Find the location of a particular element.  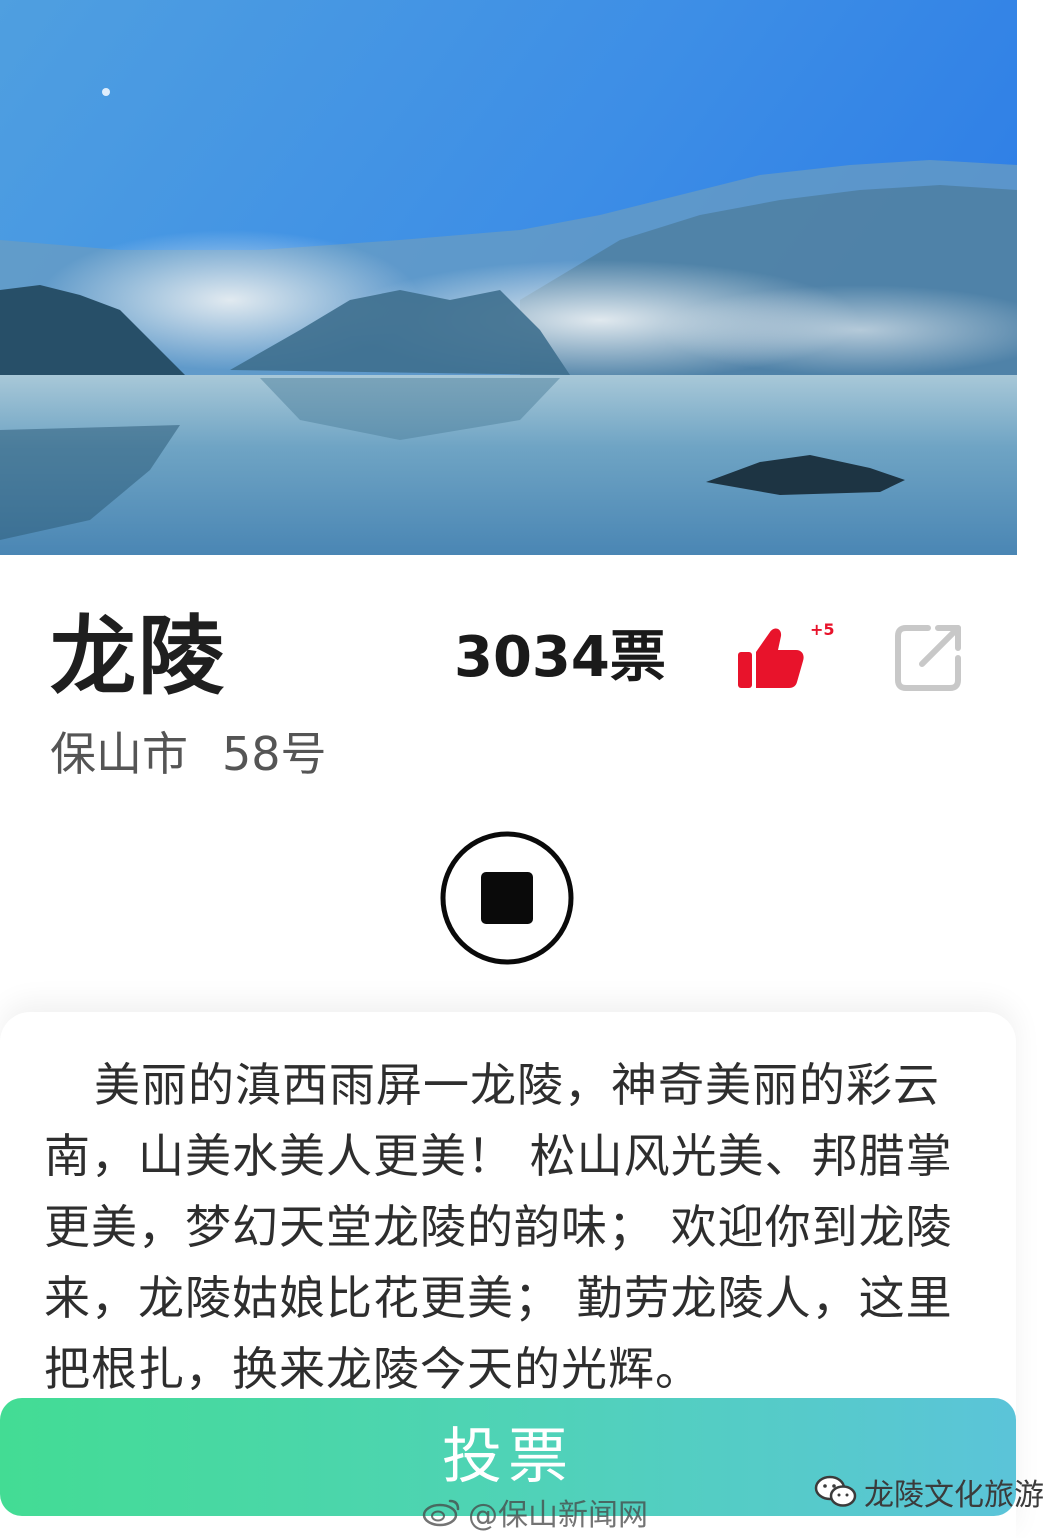

weibo-watermark-text: @保山新闻网 is located at coordinates (558, 1515).